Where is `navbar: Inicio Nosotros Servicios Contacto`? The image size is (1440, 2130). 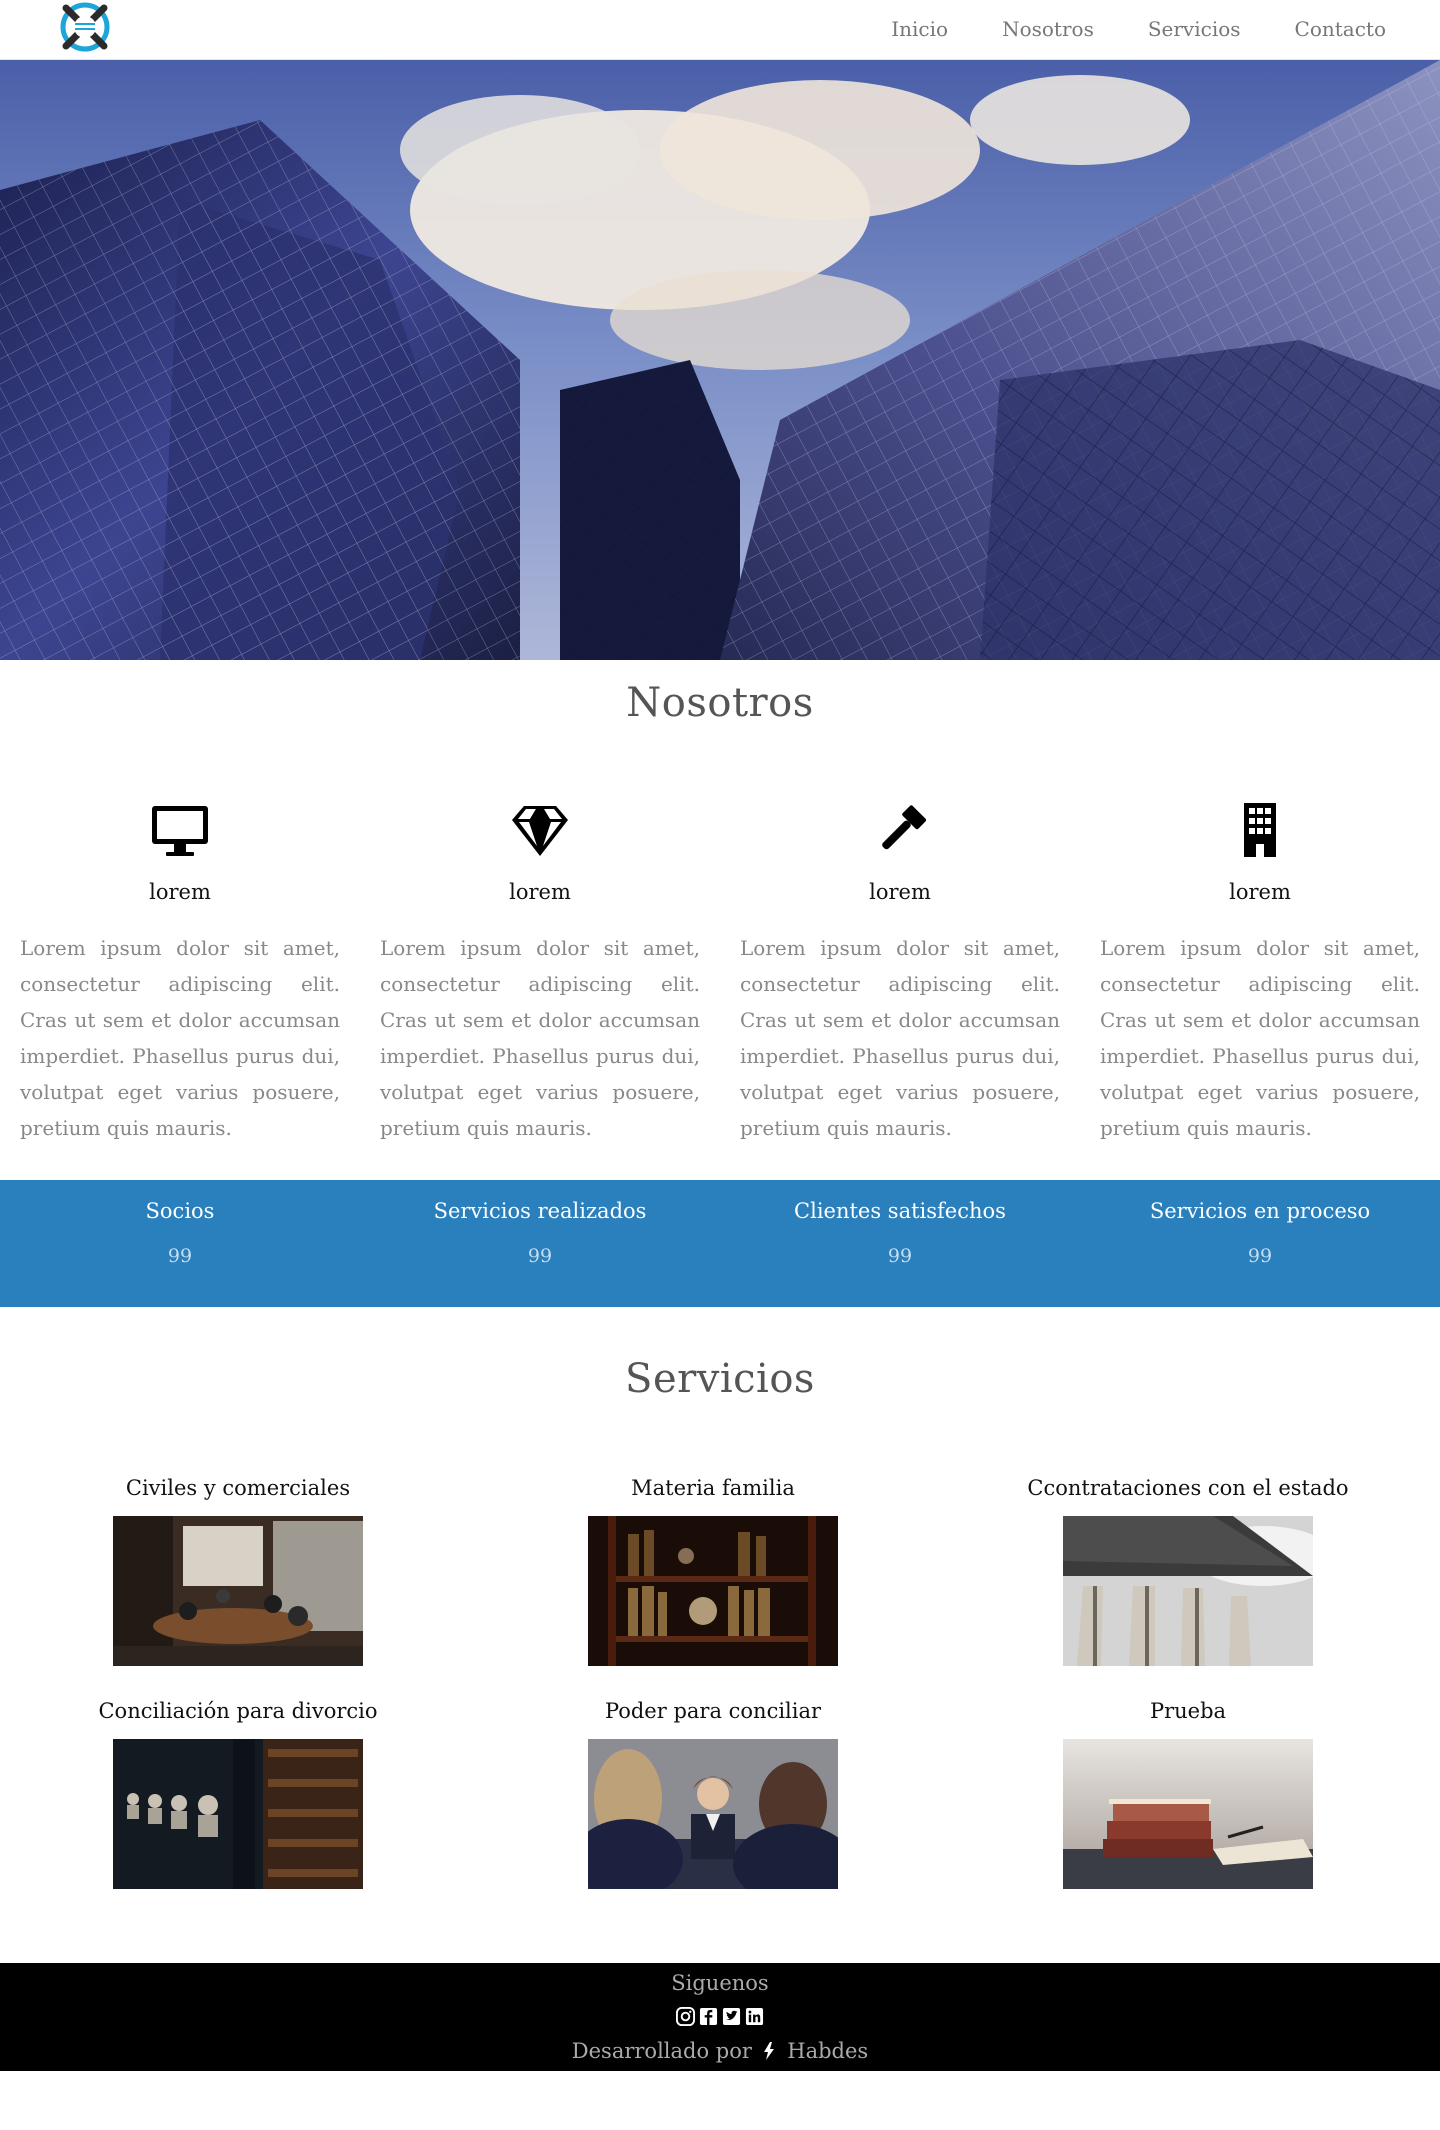 navbar: Inicio Nosotros Servicios Contacto is located at coordinates (720, 30).